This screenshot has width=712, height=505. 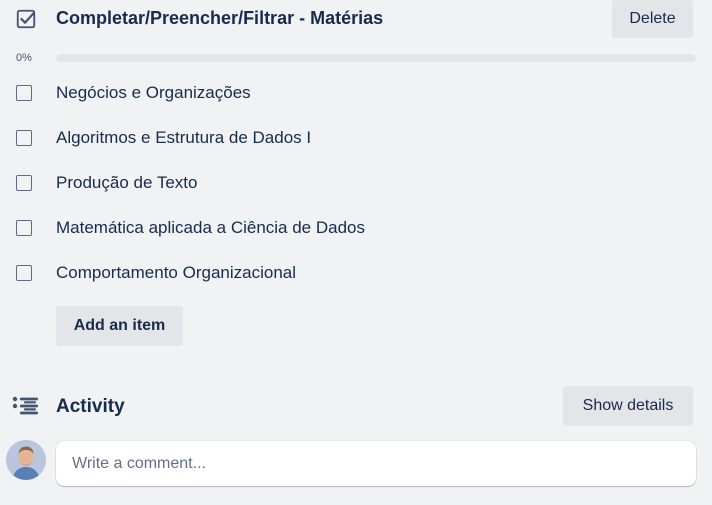 I want to click on delete-button: Delete, so click(x=652, y=19).